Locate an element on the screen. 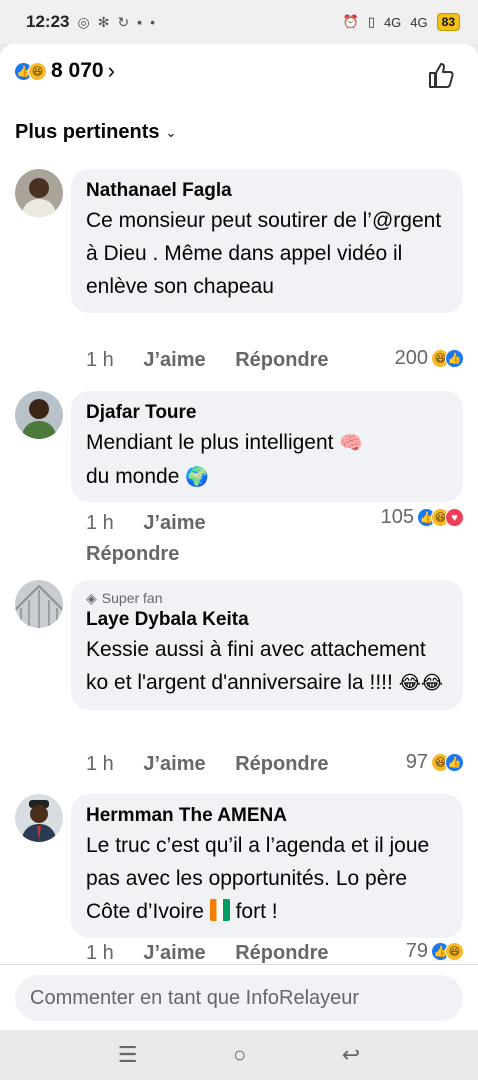 This screenshot has height=1080, width=478. comment-composer-bar: Commenter en tant que InfoRelayeur is located at coordinates (239, 997).